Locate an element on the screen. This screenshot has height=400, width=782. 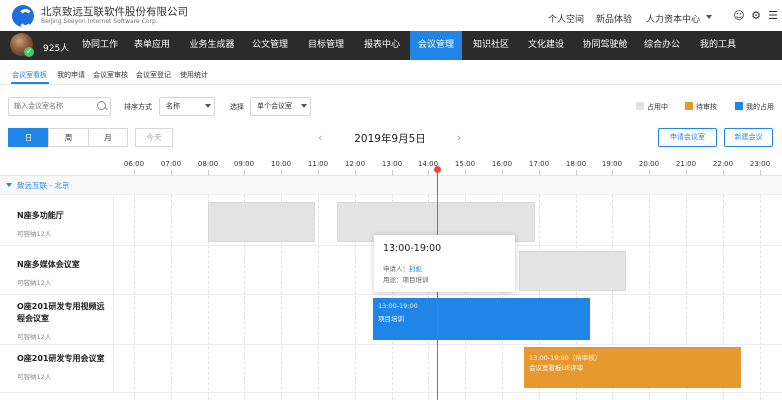
my-booking-time: 13:00-19:00 is located at coordinates (398, 306).